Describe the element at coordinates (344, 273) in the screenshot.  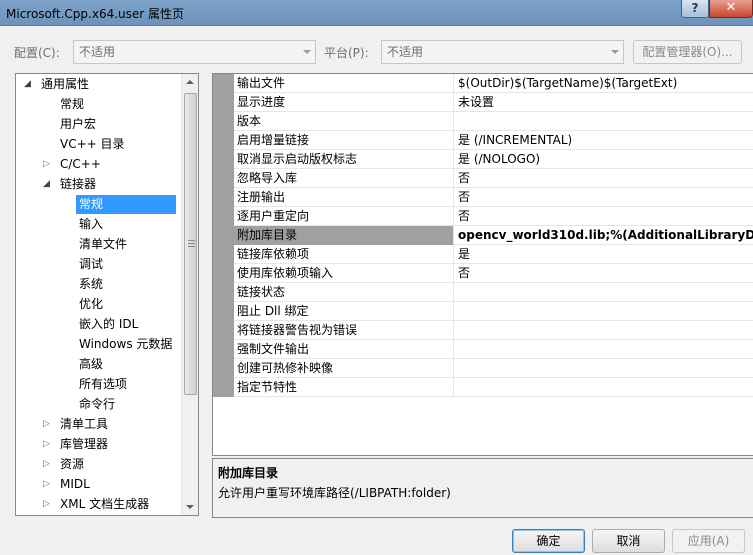
I see `property-name: 使用库依赖项输入` at that location.